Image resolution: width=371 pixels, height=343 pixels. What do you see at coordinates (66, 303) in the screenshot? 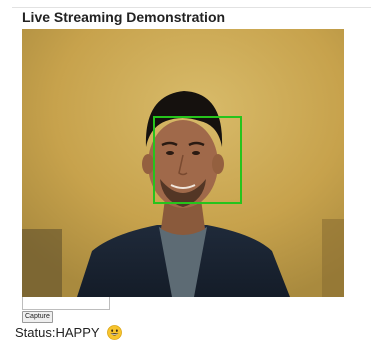
I see `text-field` at bounding box center [66, 303].